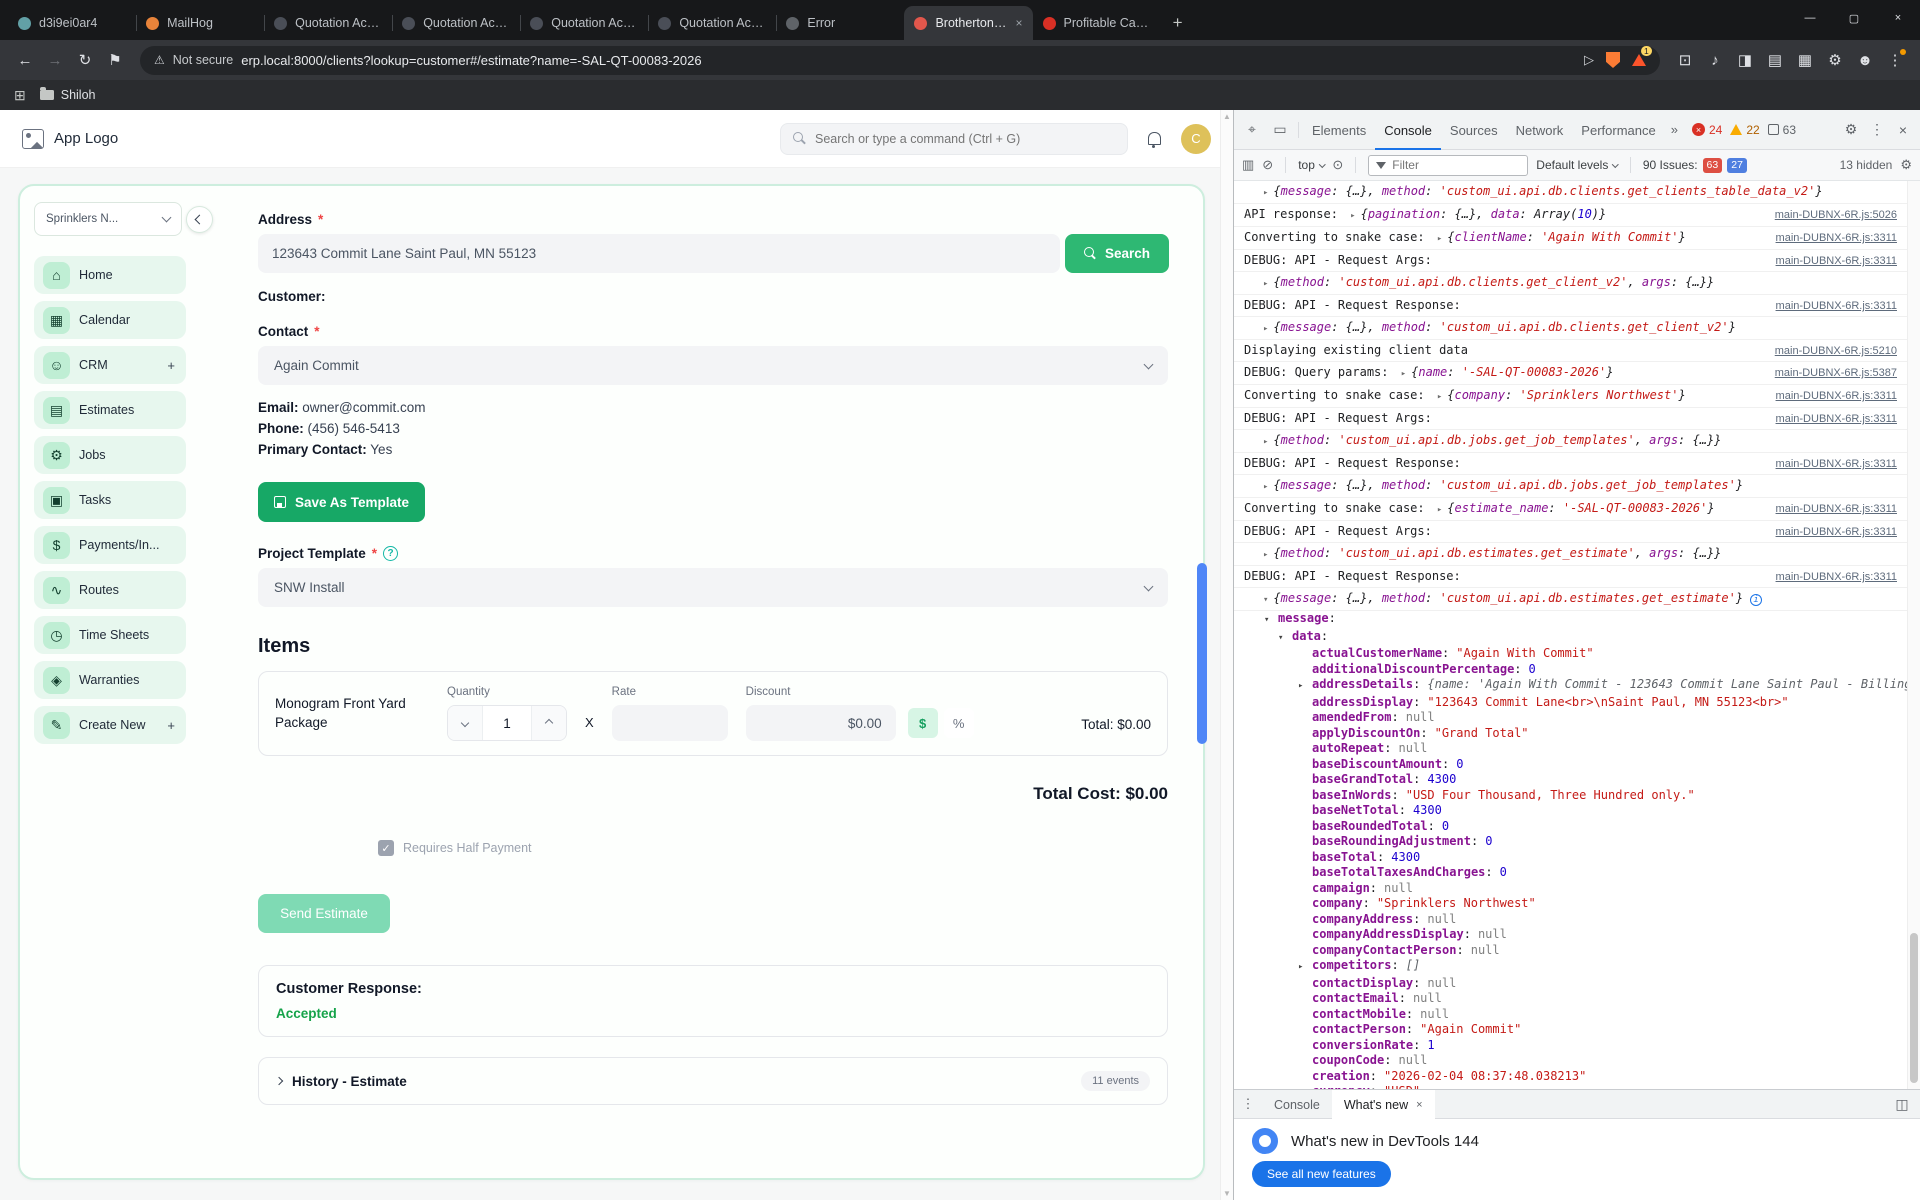  I want to click on context-selector: top, so click(1312, 165).